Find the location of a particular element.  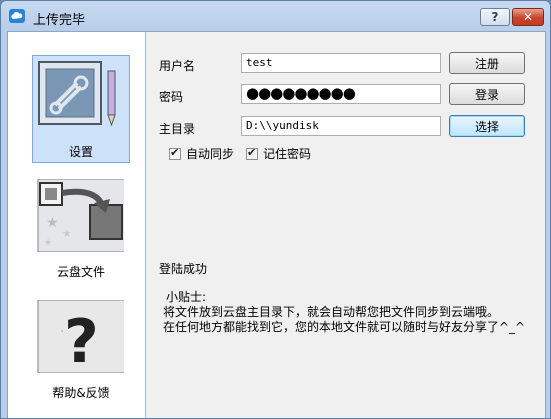

sidebar-item-label: 云盘文件 is located at coordinates (80, 272).